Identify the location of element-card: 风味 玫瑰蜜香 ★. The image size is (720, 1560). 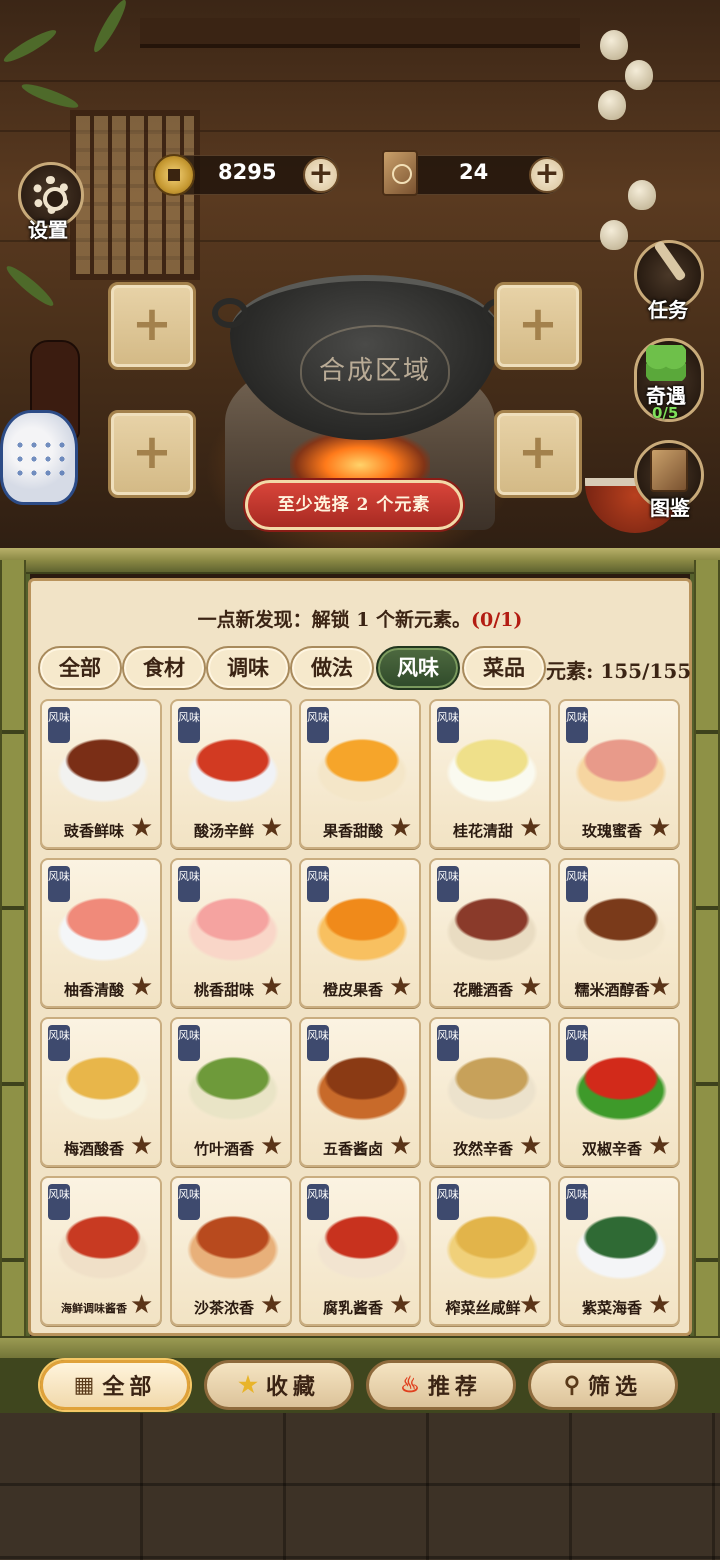
(619, 774).